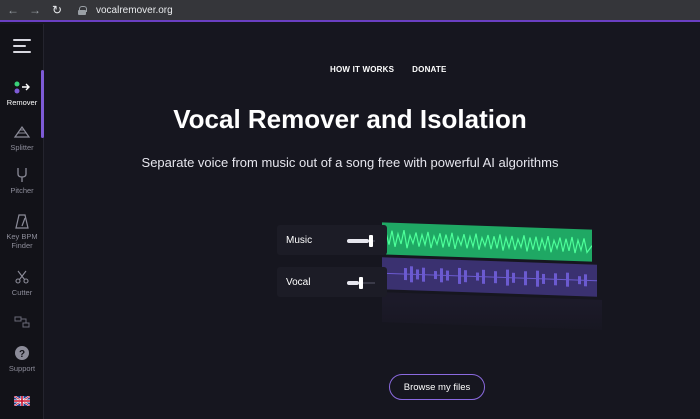 The image size is (700, 419). Describe the element at coordinates (358, 241) in the screenshot. I see `music-volume-fill` at that location.